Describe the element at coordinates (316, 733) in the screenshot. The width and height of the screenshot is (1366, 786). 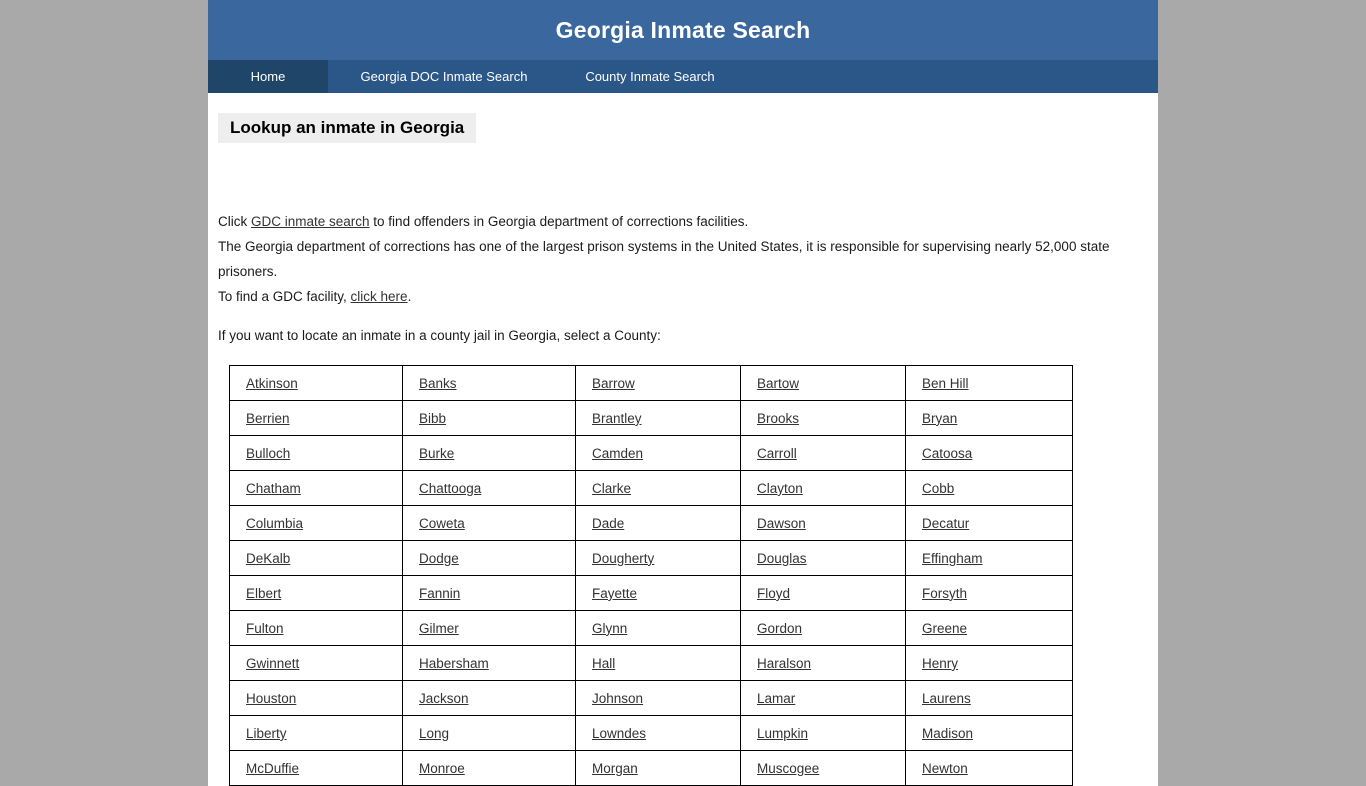
I see `county-cell: Liberty` at that location.